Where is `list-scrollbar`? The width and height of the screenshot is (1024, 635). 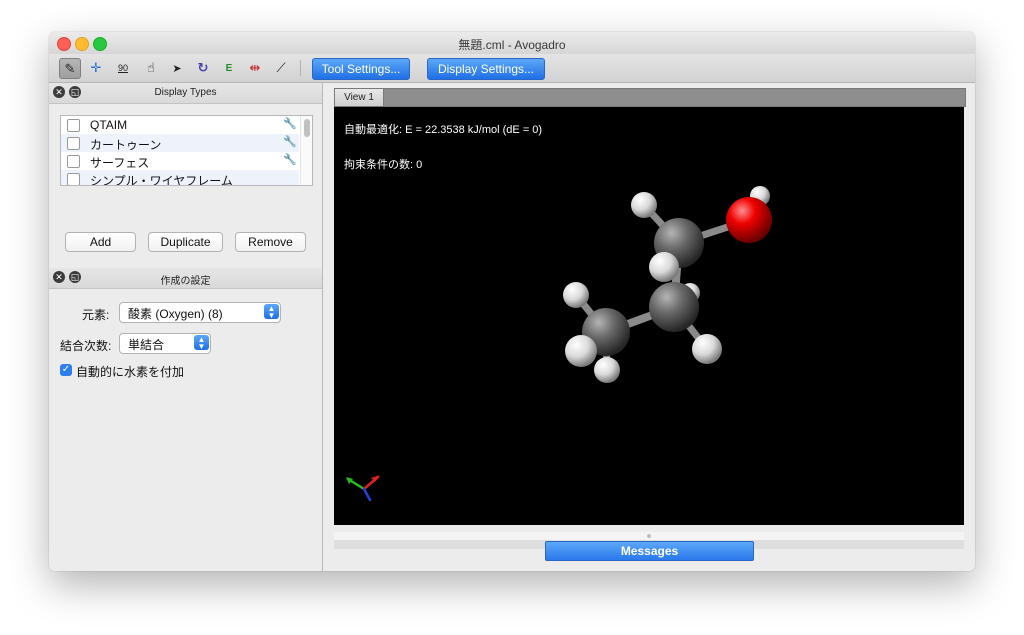 list-scrollbar is located at coordinates (306, 150).